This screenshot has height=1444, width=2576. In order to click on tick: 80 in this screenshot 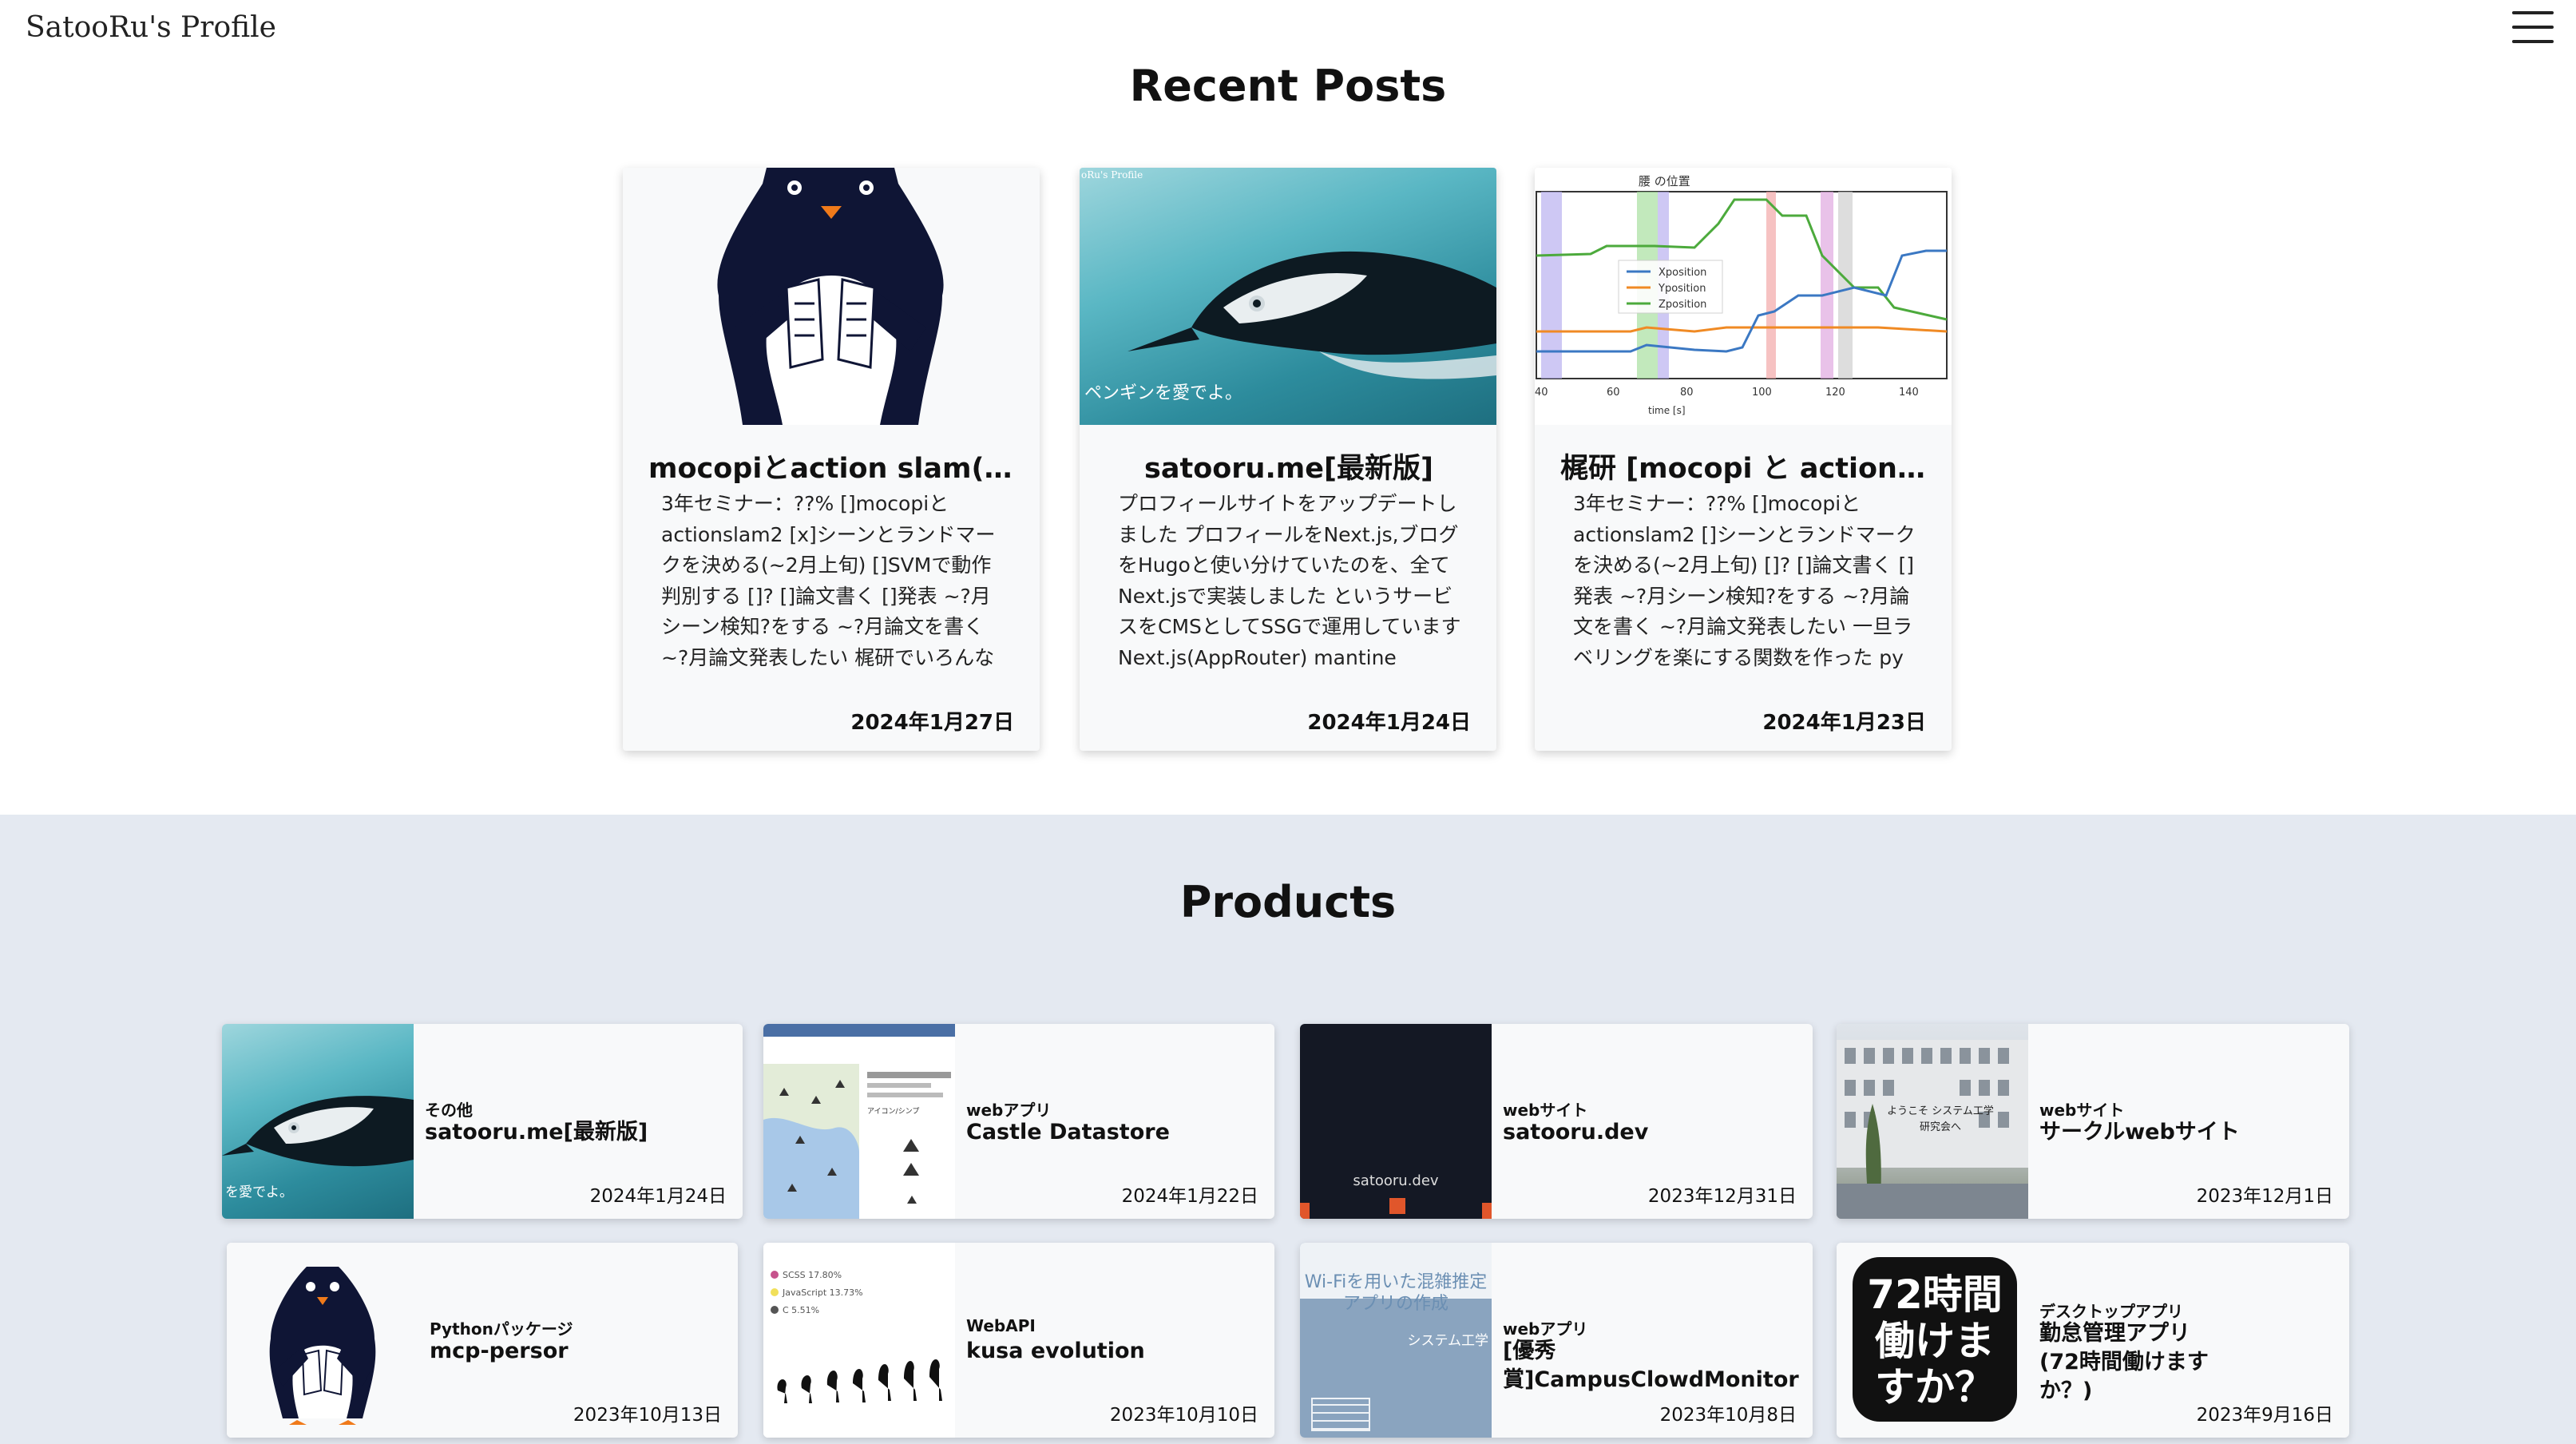, I will do `click(1687, 393)`.